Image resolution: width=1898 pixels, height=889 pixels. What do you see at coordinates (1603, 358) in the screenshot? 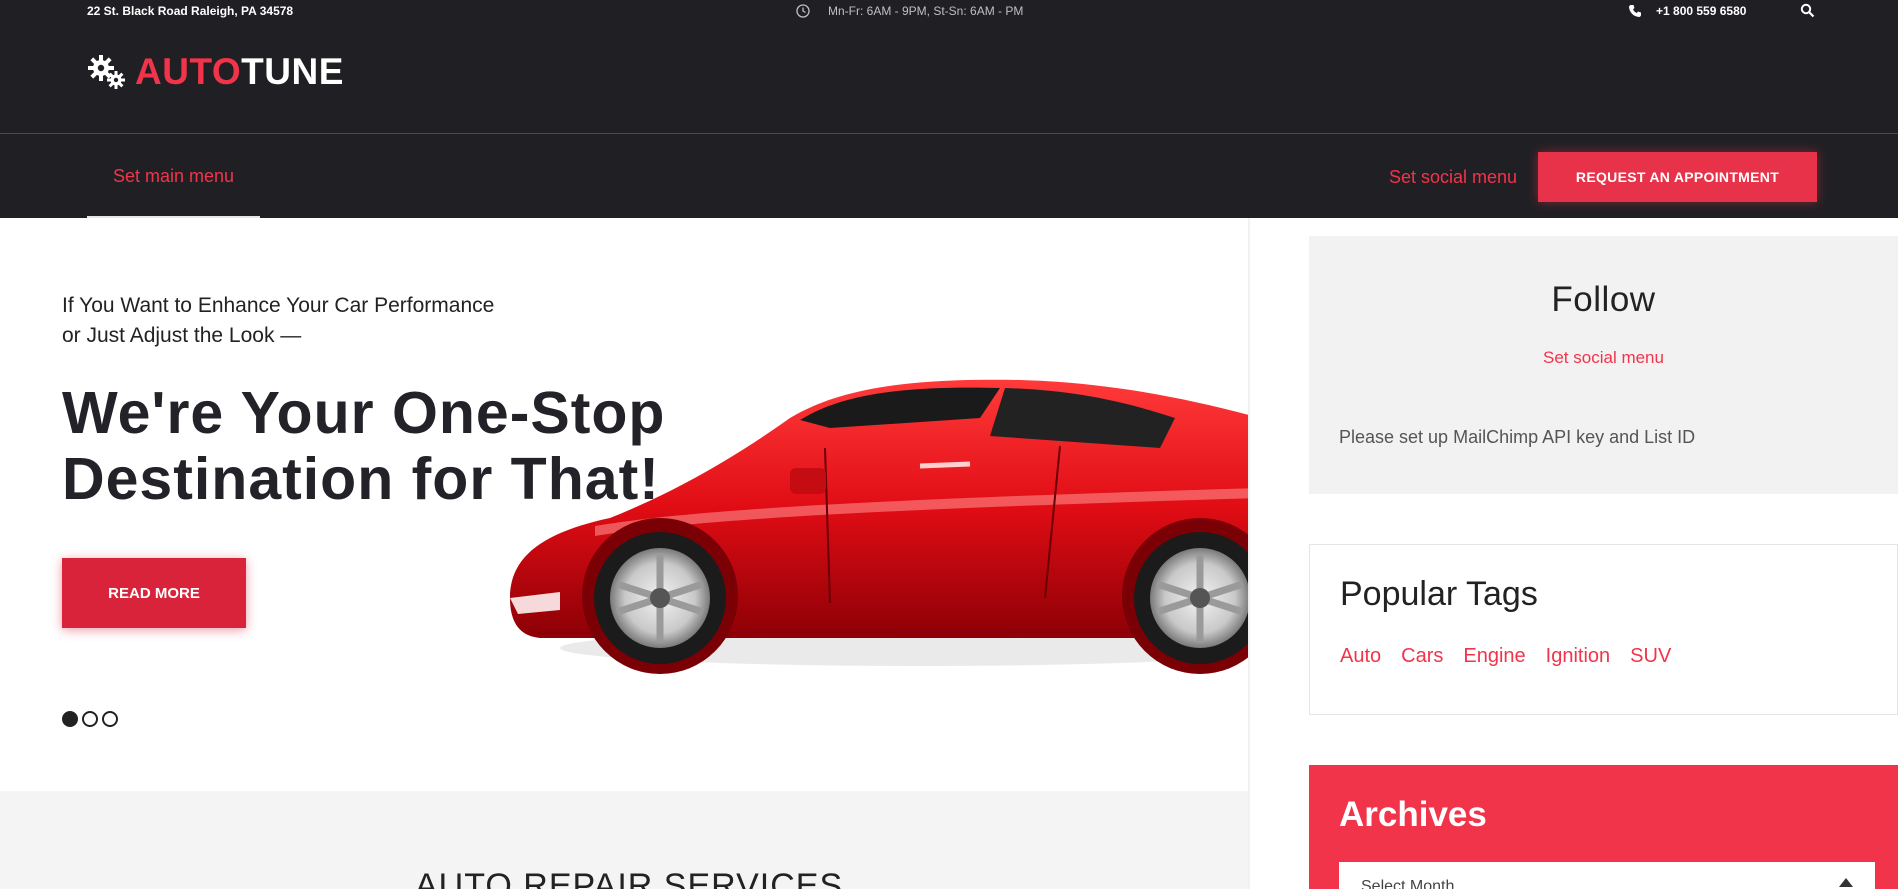
I see `follow-social-menu-link: Set social menu` at bounding box center [1603, 358].